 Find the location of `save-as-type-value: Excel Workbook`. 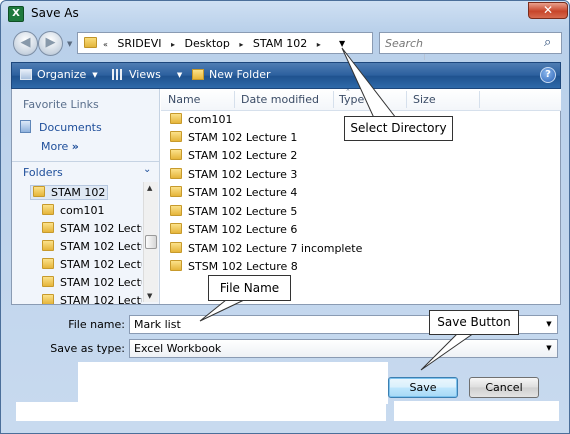

save-as-type-value: Excel Workbook is located at coordinates (178, 348).